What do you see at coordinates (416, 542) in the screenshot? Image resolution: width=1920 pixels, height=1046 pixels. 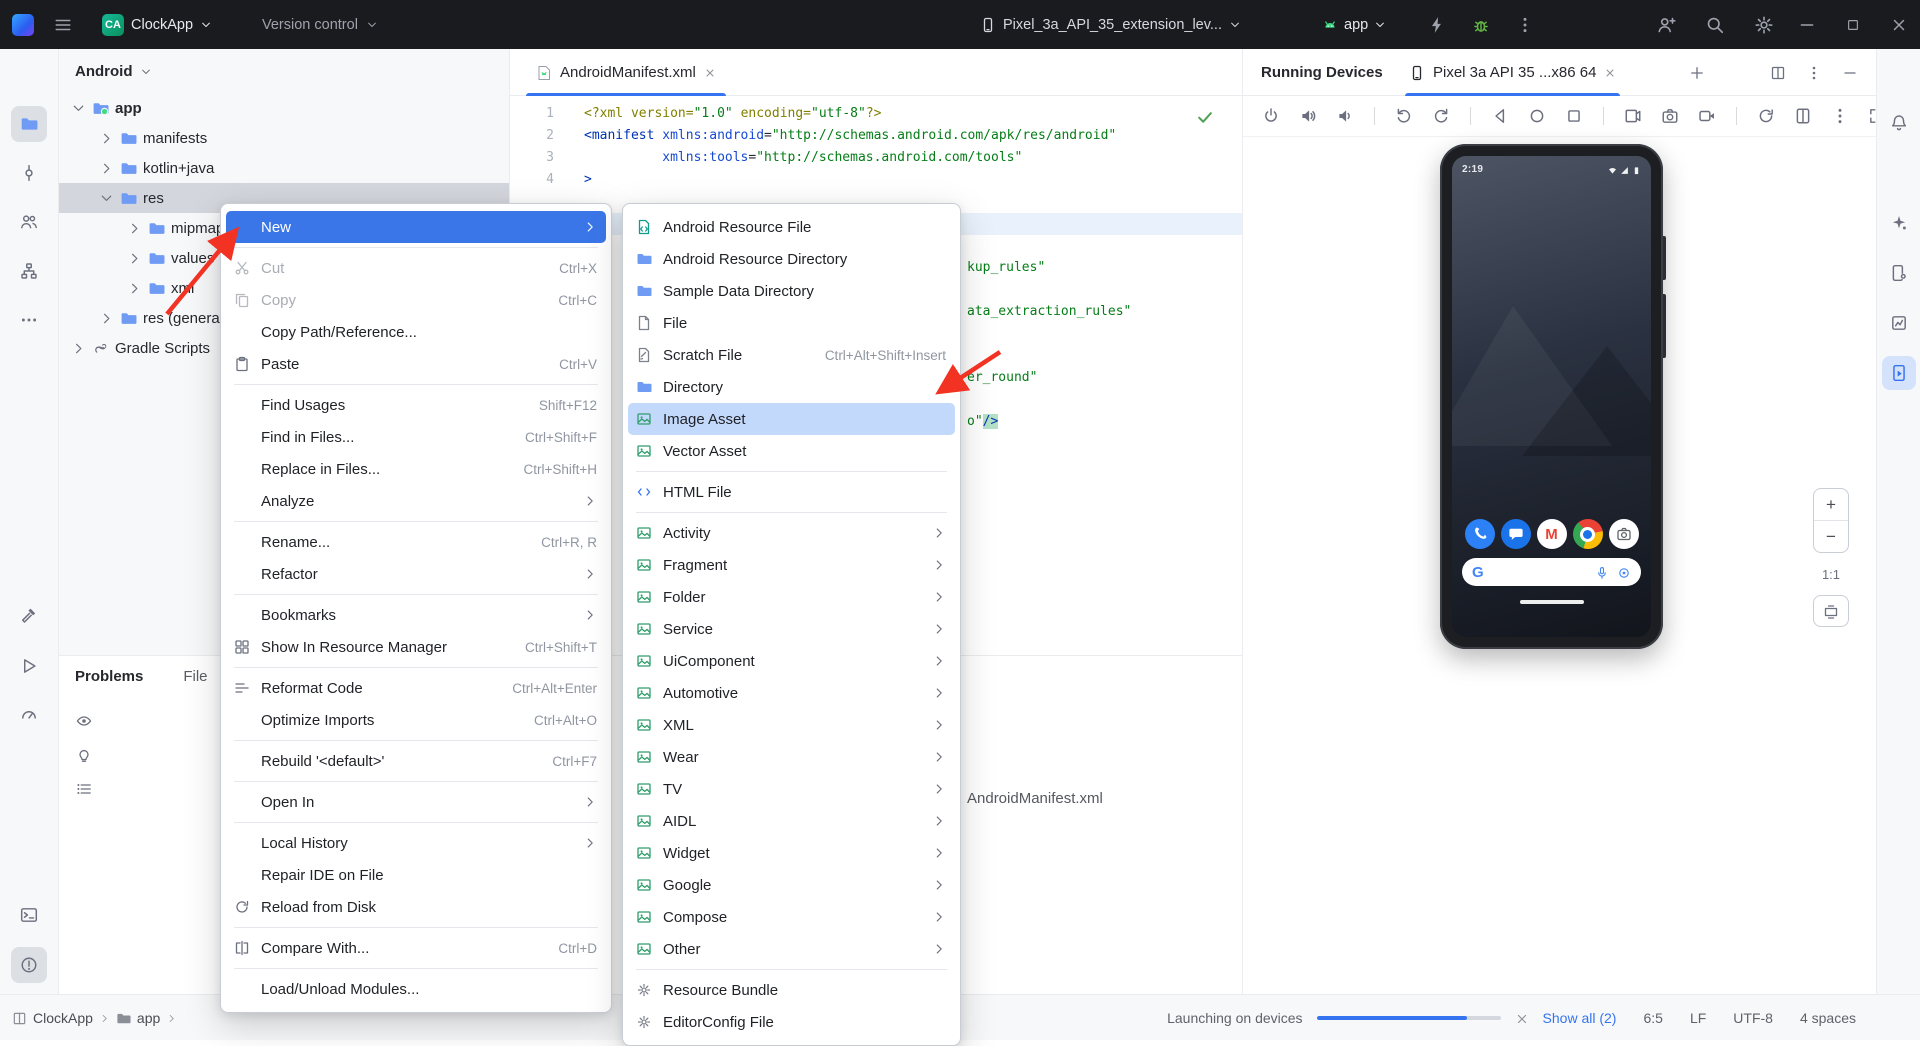 I see `menu-item-rename: Rename... Ctrl+R, R` at bounding box center [416, 542].